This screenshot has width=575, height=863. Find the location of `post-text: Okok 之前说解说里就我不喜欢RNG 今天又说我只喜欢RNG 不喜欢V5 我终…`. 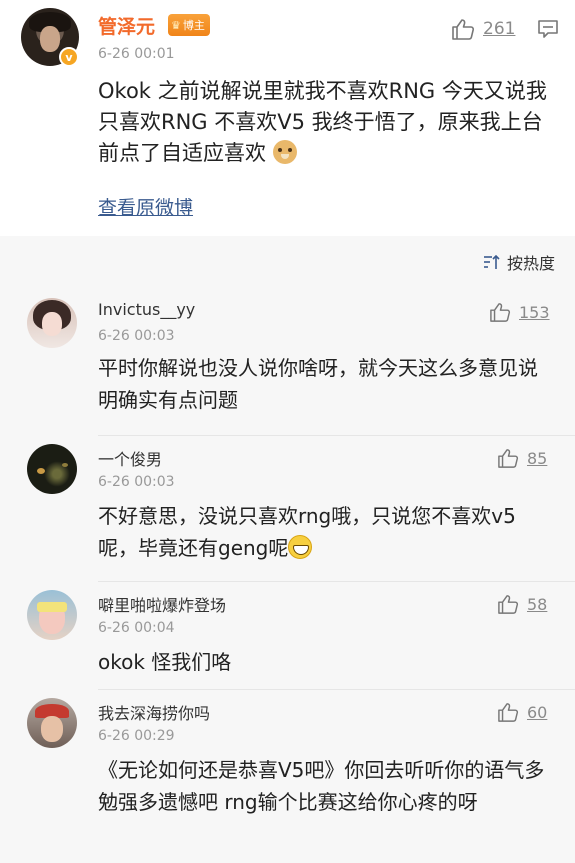

post-text: Okok 之前说解说里就我不喜欢RNG 今天又说我只喜欢RNG 不喜欢V5 我终… is located at coordinates (329, 122).